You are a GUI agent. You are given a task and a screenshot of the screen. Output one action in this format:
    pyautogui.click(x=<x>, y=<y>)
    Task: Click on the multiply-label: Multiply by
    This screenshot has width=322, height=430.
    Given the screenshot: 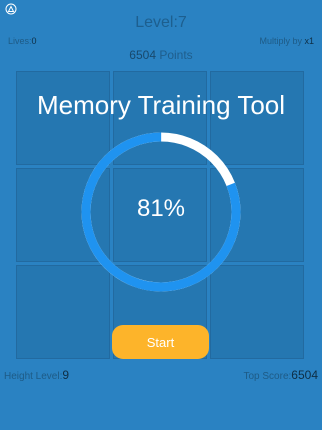 What is the action you would take?
    pyautogui.click(x=282, y=41)
    